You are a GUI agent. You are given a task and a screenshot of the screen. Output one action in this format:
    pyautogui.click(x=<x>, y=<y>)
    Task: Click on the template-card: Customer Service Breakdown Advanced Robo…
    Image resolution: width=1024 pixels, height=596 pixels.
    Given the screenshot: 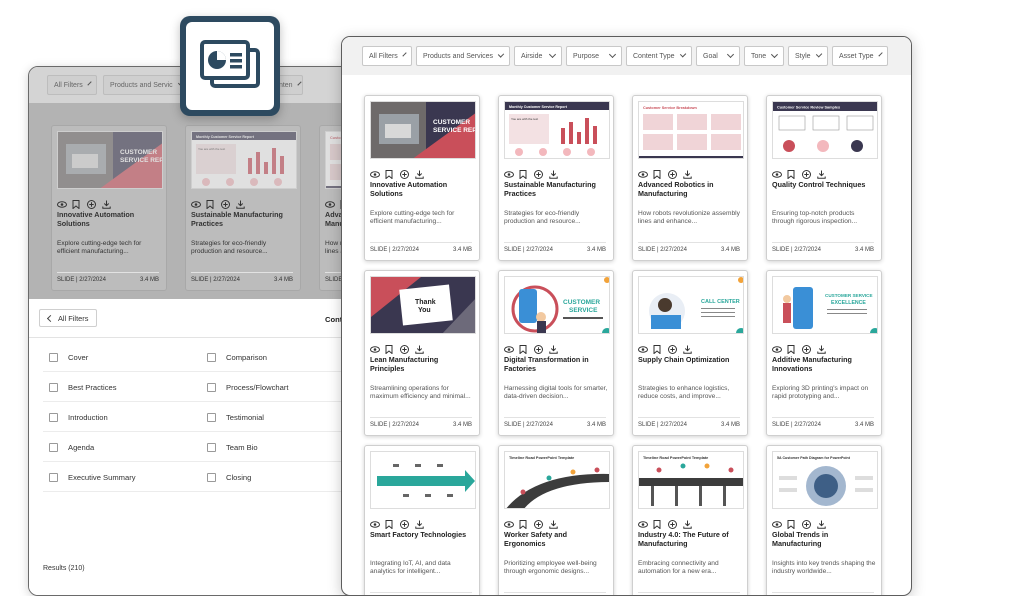 What is the action you would take?
    pyautogui.click(x=690, y=178)
    